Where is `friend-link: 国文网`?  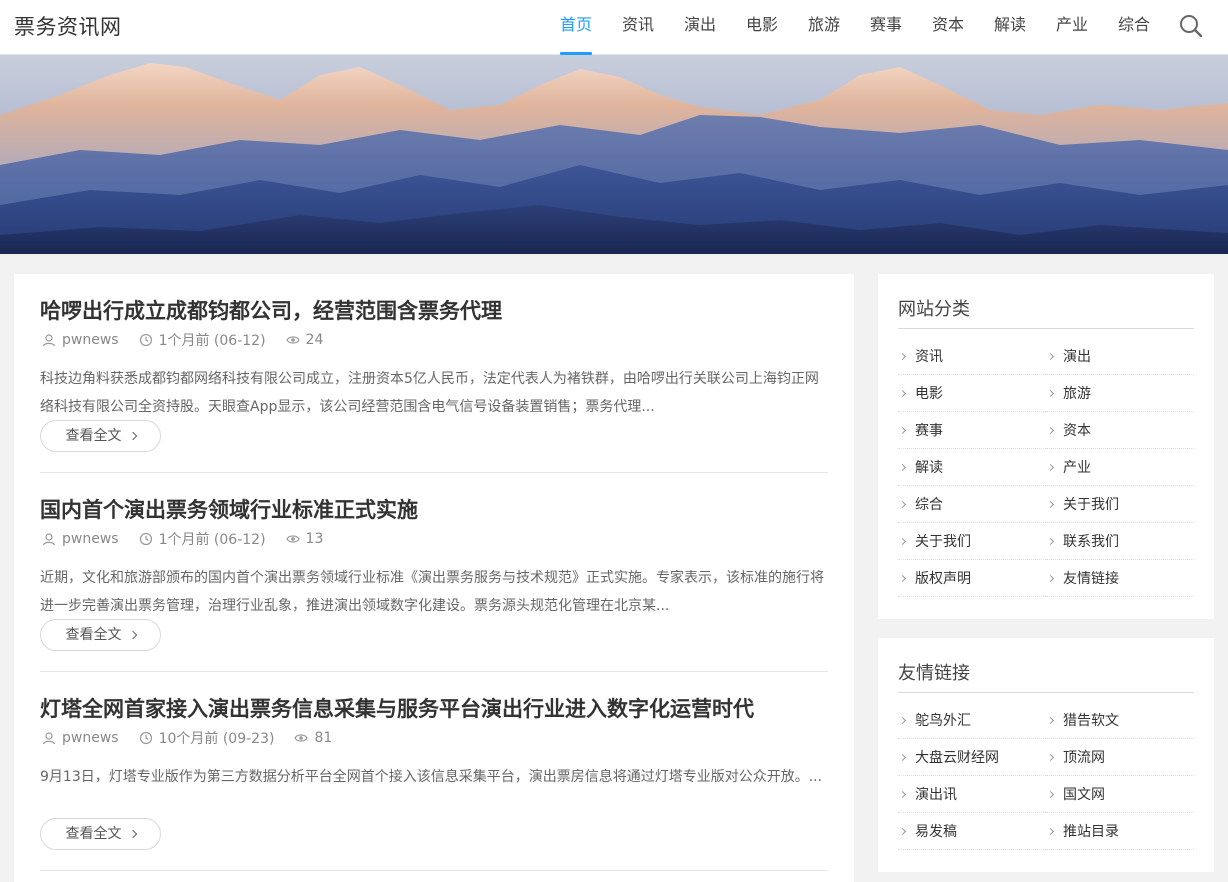 friend-link: 国文网 is located at coordinates (1120, 794).